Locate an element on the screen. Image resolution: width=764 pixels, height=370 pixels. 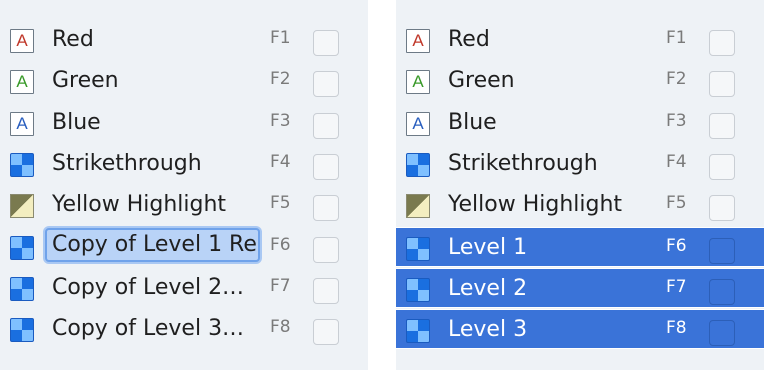
style-row: Level 3 F8 is located at coordinates (580, 329).